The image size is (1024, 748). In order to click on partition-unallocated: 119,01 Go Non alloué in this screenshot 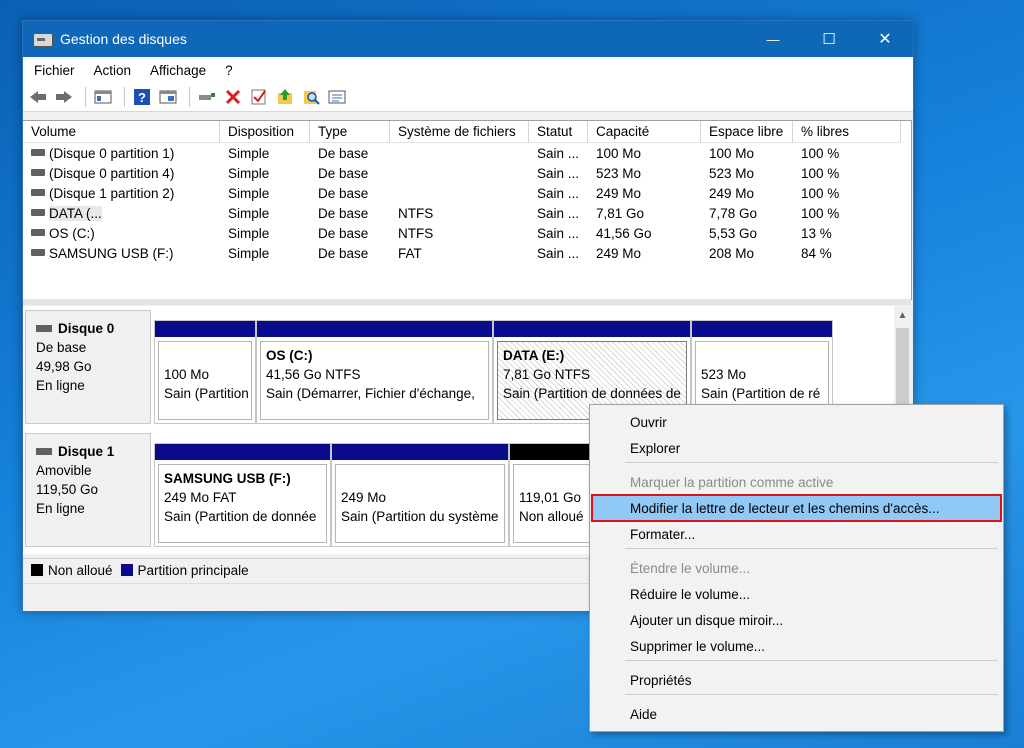, I will do `click(554, 495)`.